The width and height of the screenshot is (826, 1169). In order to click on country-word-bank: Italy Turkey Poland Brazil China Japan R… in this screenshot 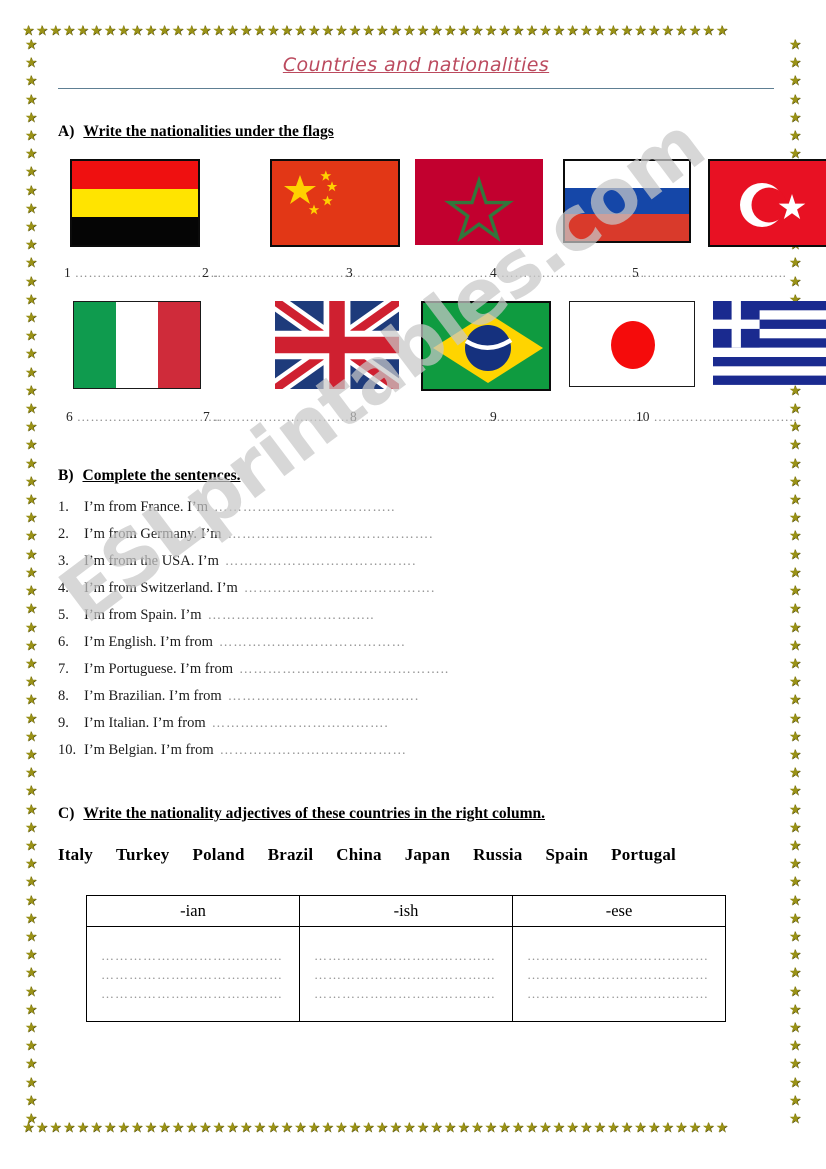, I will do `click(416, 855)`.